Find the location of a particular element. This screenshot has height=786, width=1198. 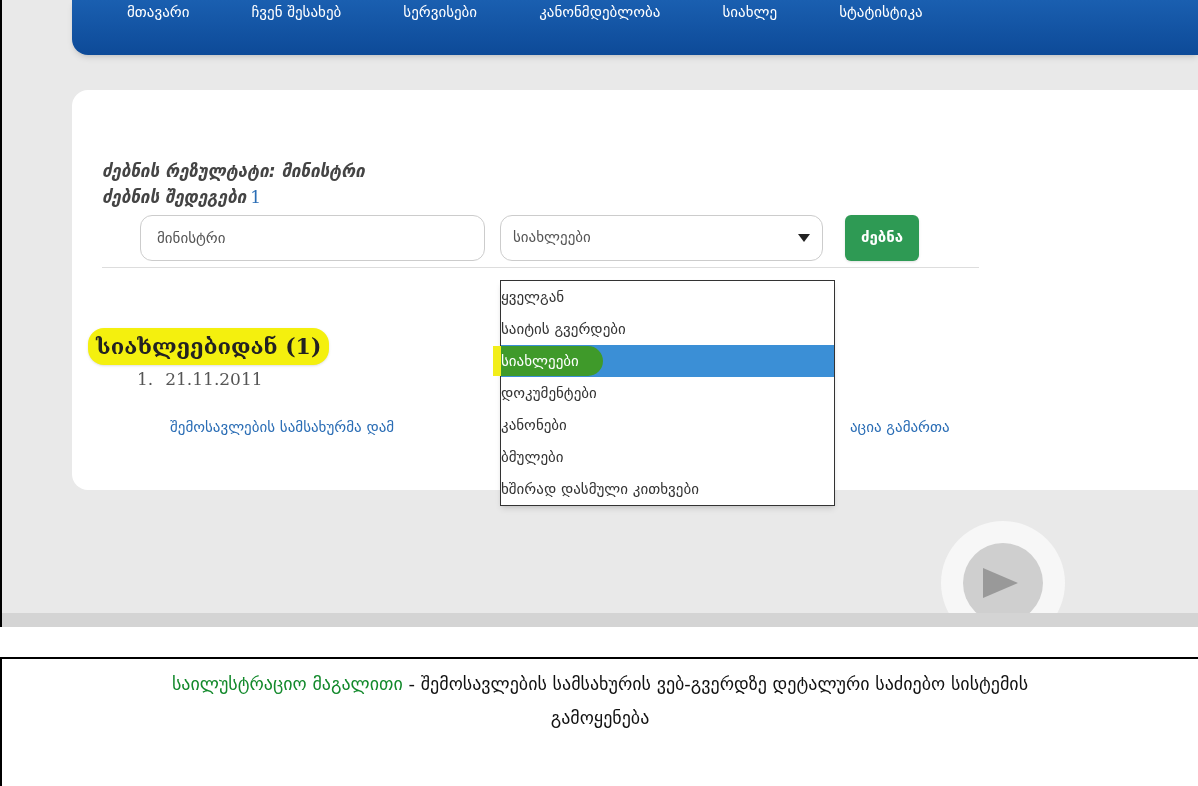

dropdown-option: ხშირად დასმული კითხვები is located at coordinates (667, 489).